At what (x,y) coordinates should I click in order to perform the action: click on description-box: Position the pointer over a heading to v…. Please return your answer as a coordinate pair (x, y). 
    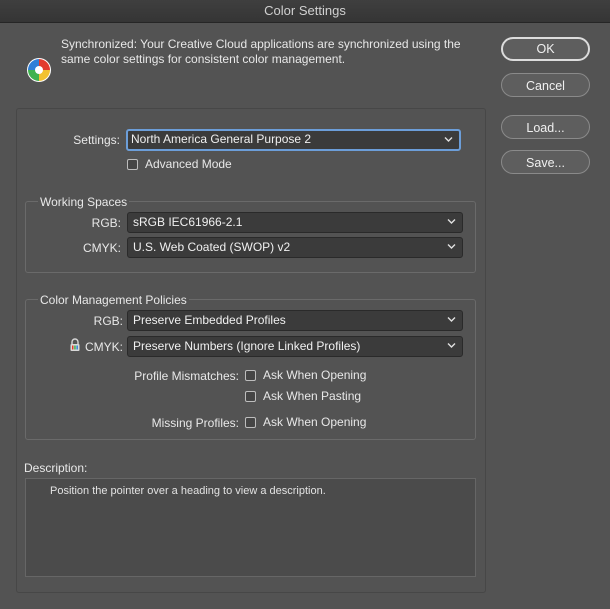
    Looking at the image, I should click on (250, 527).